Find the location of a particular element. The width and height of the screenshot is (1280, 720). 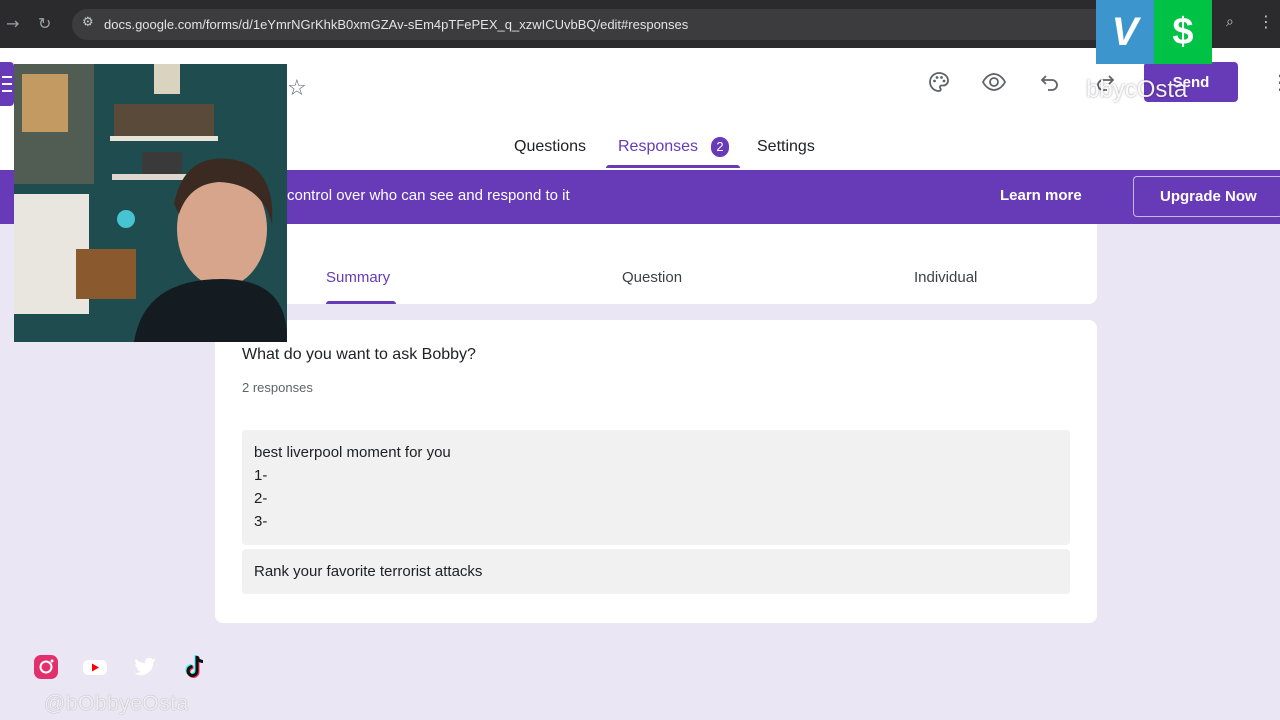

preview-eye-icon is located at coordinates (994, 82).